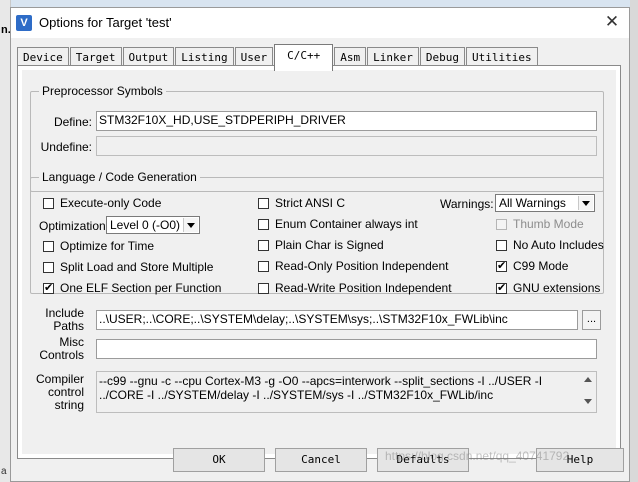  Describe the element at coordinates (501, 287) in the screenshot. I see `gnu-extensions-box` at that location.